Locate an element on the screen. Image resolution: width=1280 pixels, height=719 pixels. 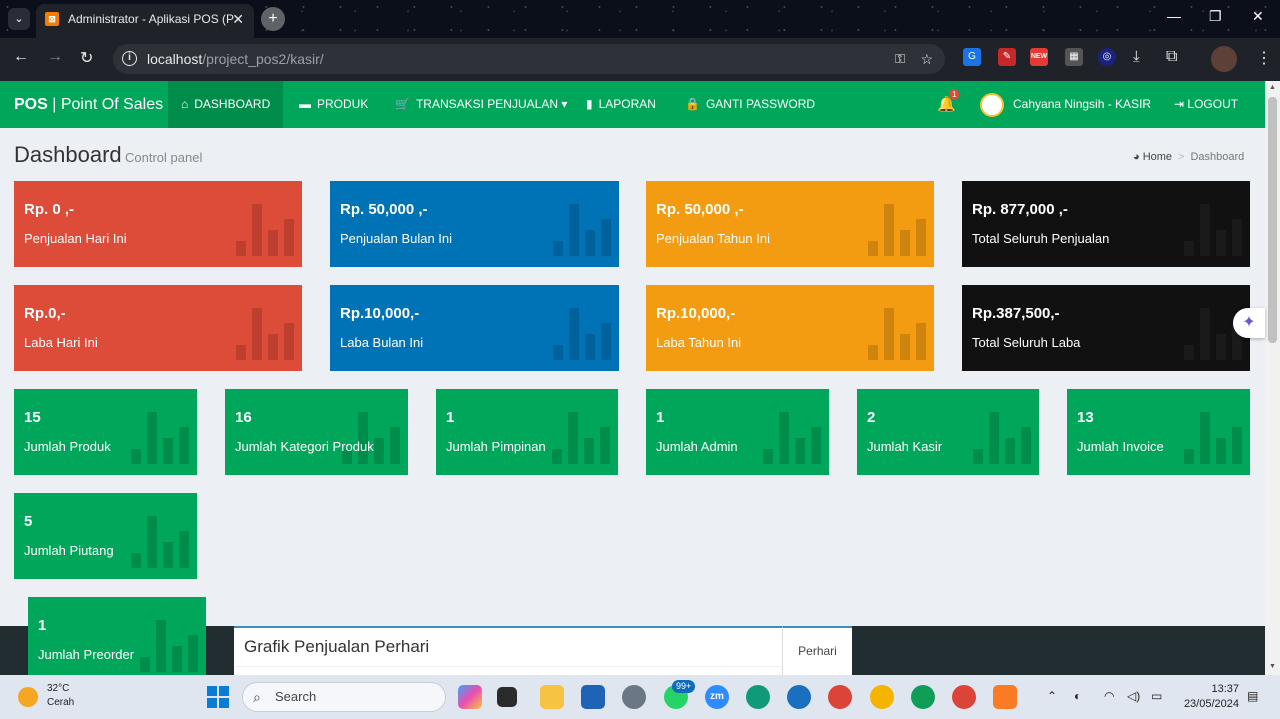
stat-box-laba-hari: Rp.0,- Laba Hari Ini is located at coordinates (158, 328).